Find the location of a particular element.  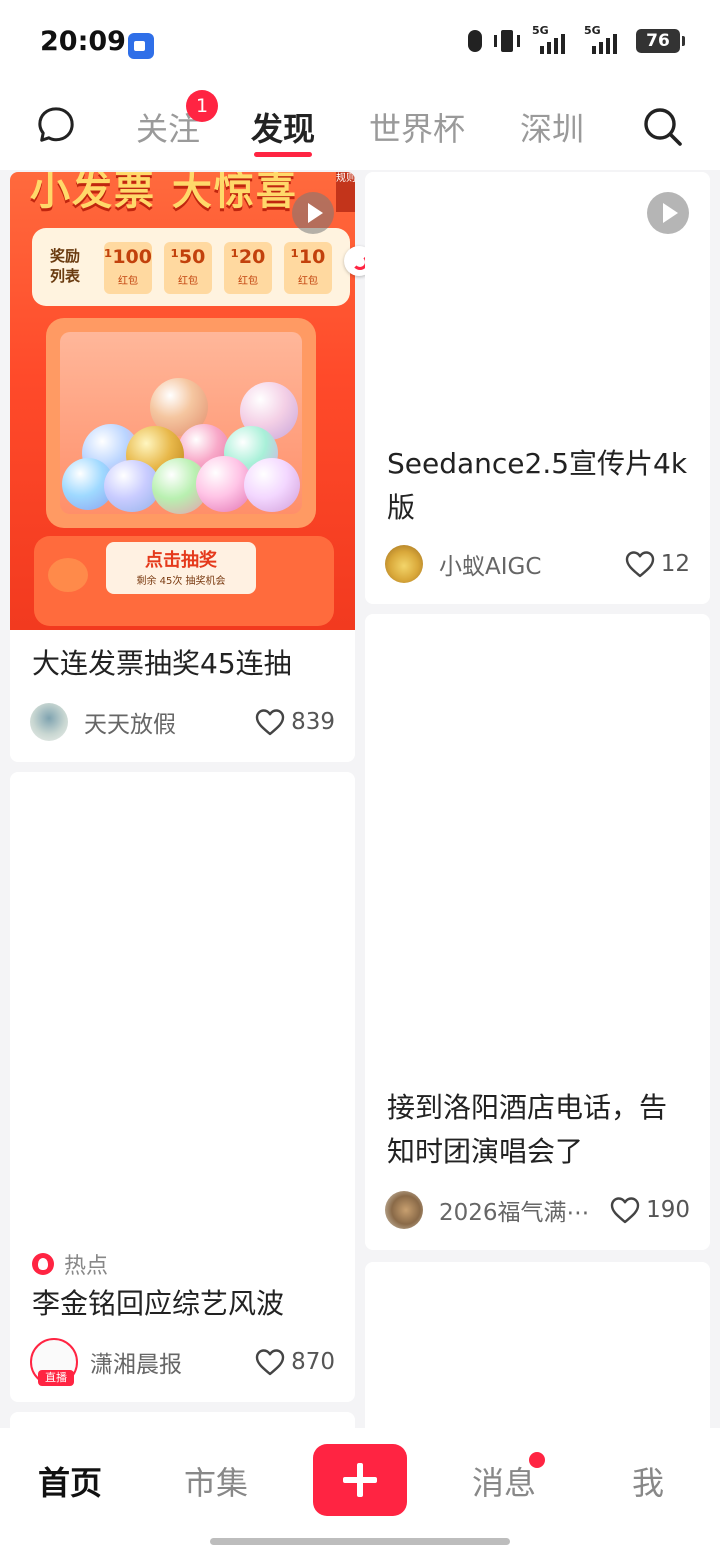

add-post-button is located at coordinates (360, 1480).